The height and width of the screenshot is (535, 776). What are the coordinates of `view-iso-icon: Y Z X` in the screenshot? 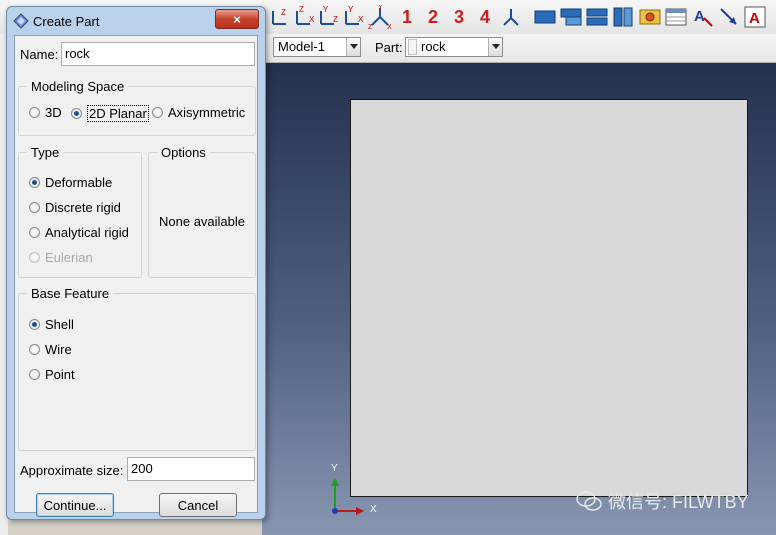 It's located at (380, 17).